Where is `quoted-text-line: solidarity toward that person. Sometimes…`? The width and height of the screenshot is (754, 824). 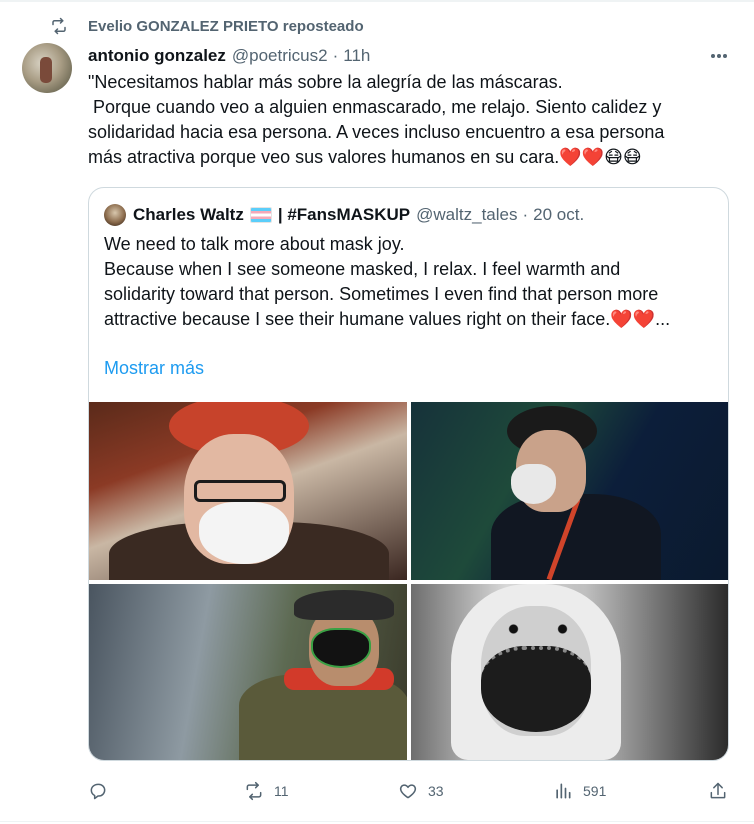
quoted-text-line: solidarity toward that person. Sometimes… is located at coordinates (381, 294).